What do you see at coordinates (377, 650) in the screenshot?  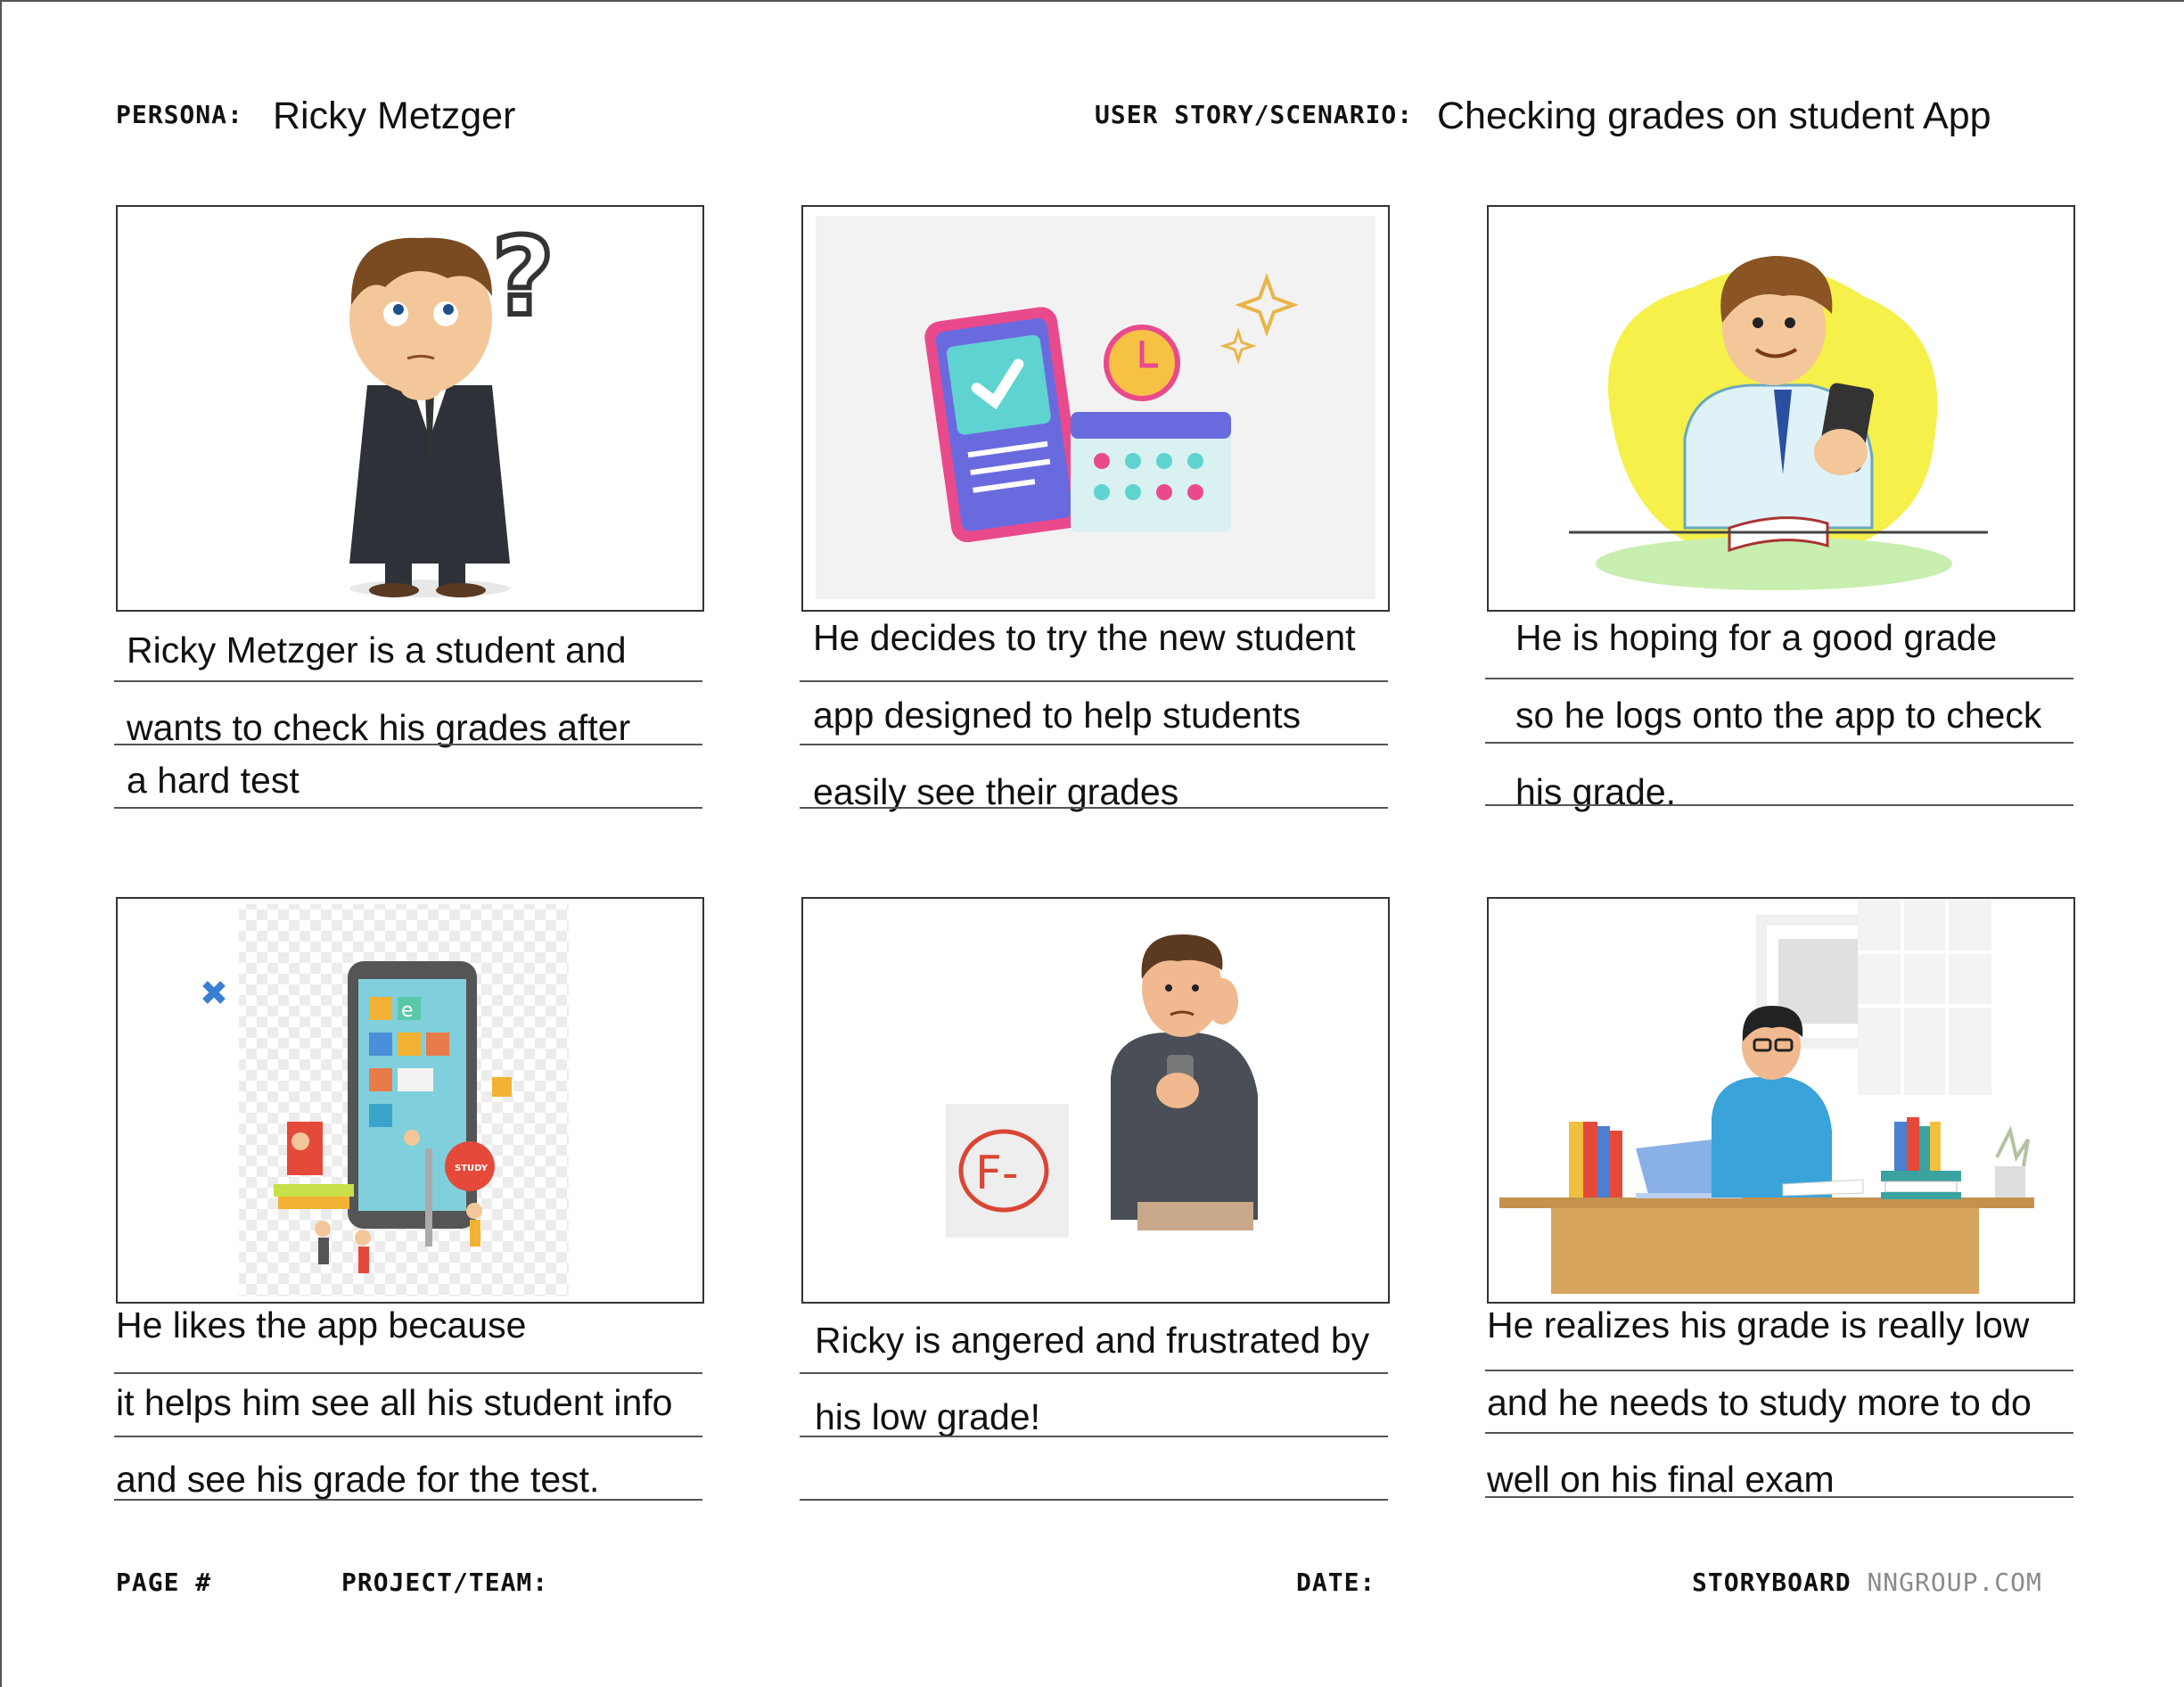 I see `panel-1-caption-line-1: Ricky Metzger is a student and` at bounding box center [377, 650].